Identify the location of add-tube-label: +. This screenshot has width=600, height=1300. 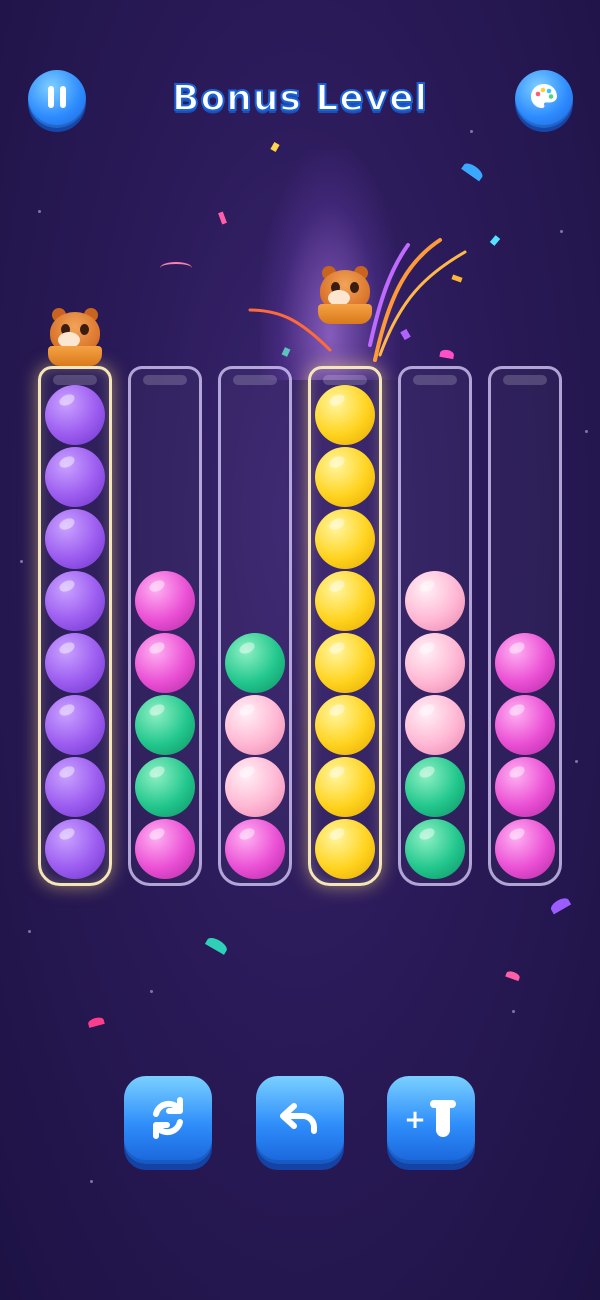
(415, 1120).